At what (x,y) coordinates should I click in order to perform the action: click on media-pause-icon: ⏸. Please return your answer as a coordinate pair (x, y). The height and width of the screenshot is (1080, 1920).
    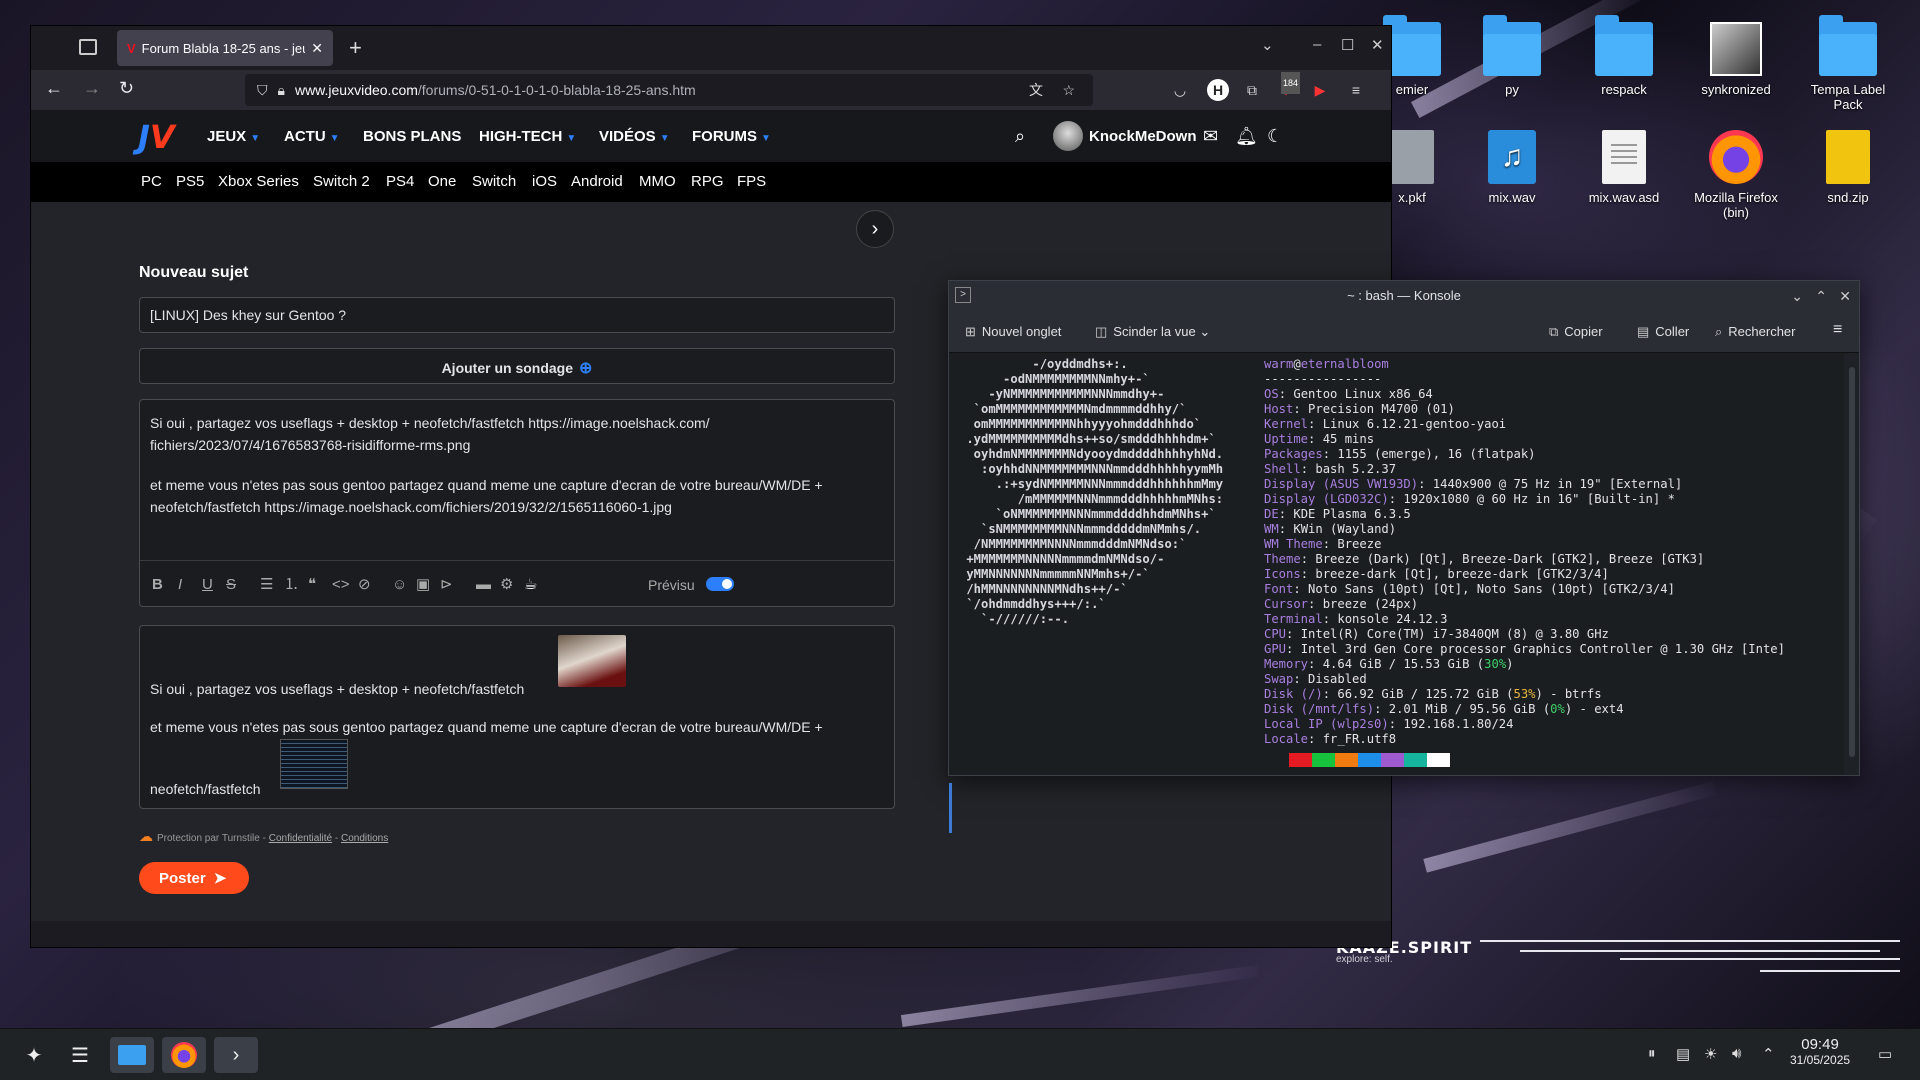
    Looking at the image, I should click on (1652, 1053).